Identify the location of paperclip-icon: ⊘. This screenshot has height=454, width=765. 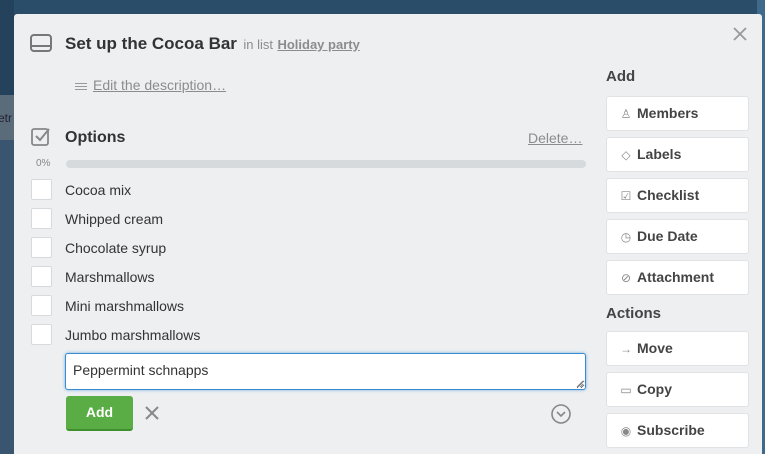
(626, 278).